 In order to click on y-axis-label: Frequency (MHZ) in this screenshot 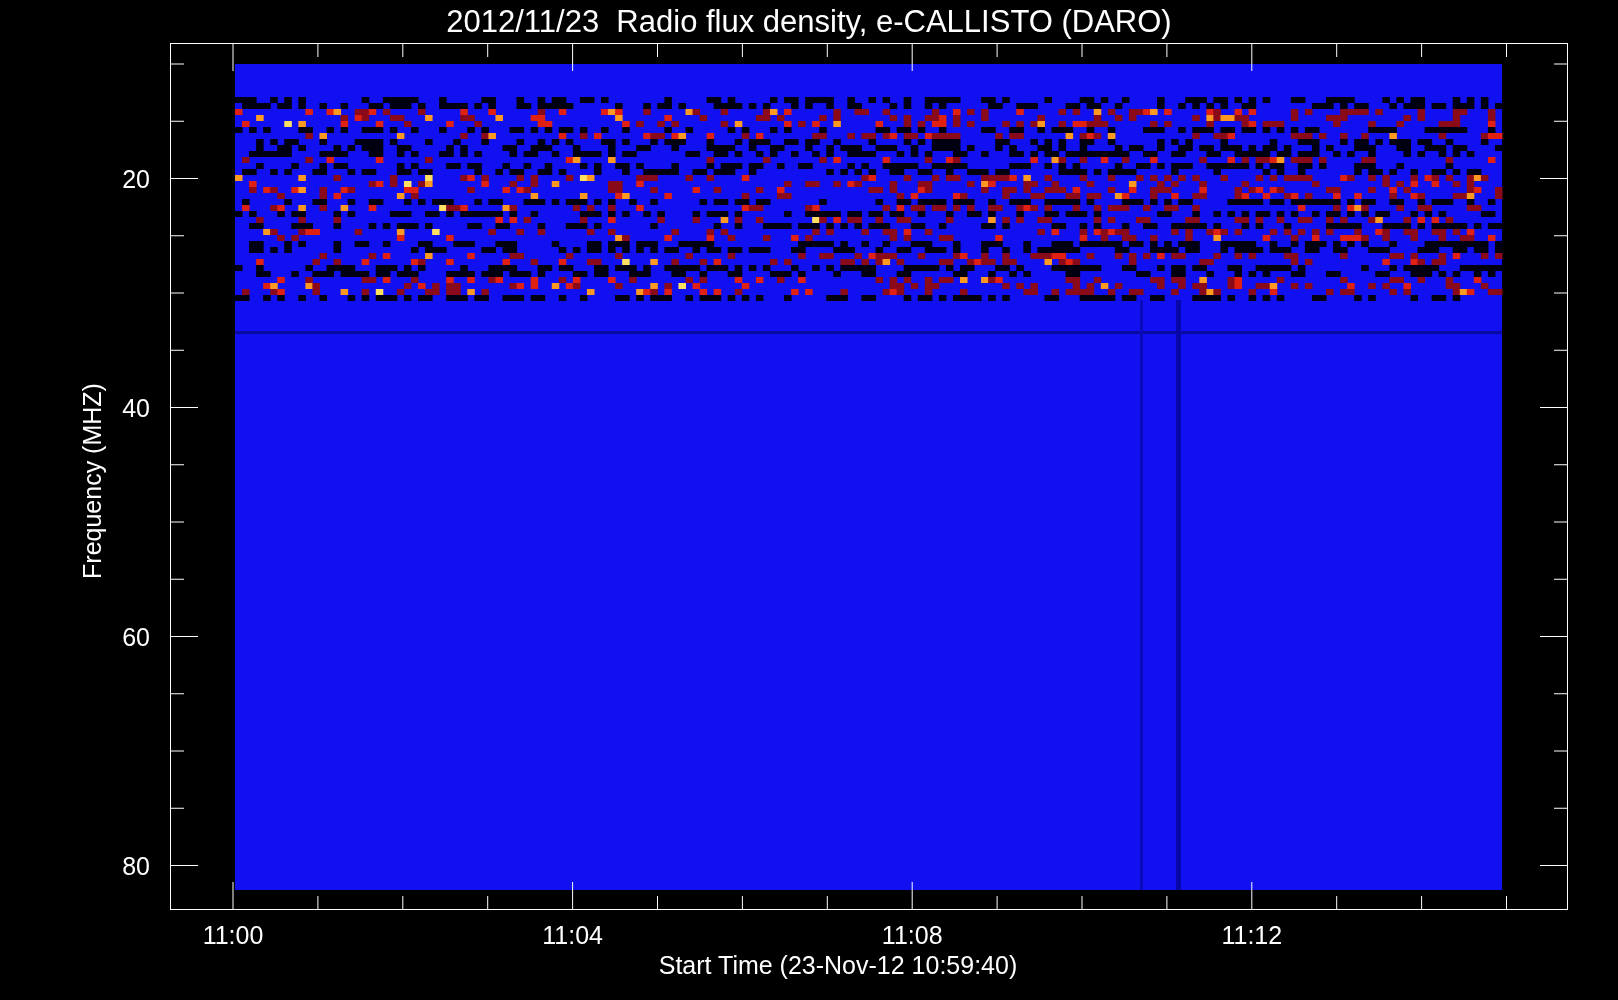, I will do `click(92, 481)`.